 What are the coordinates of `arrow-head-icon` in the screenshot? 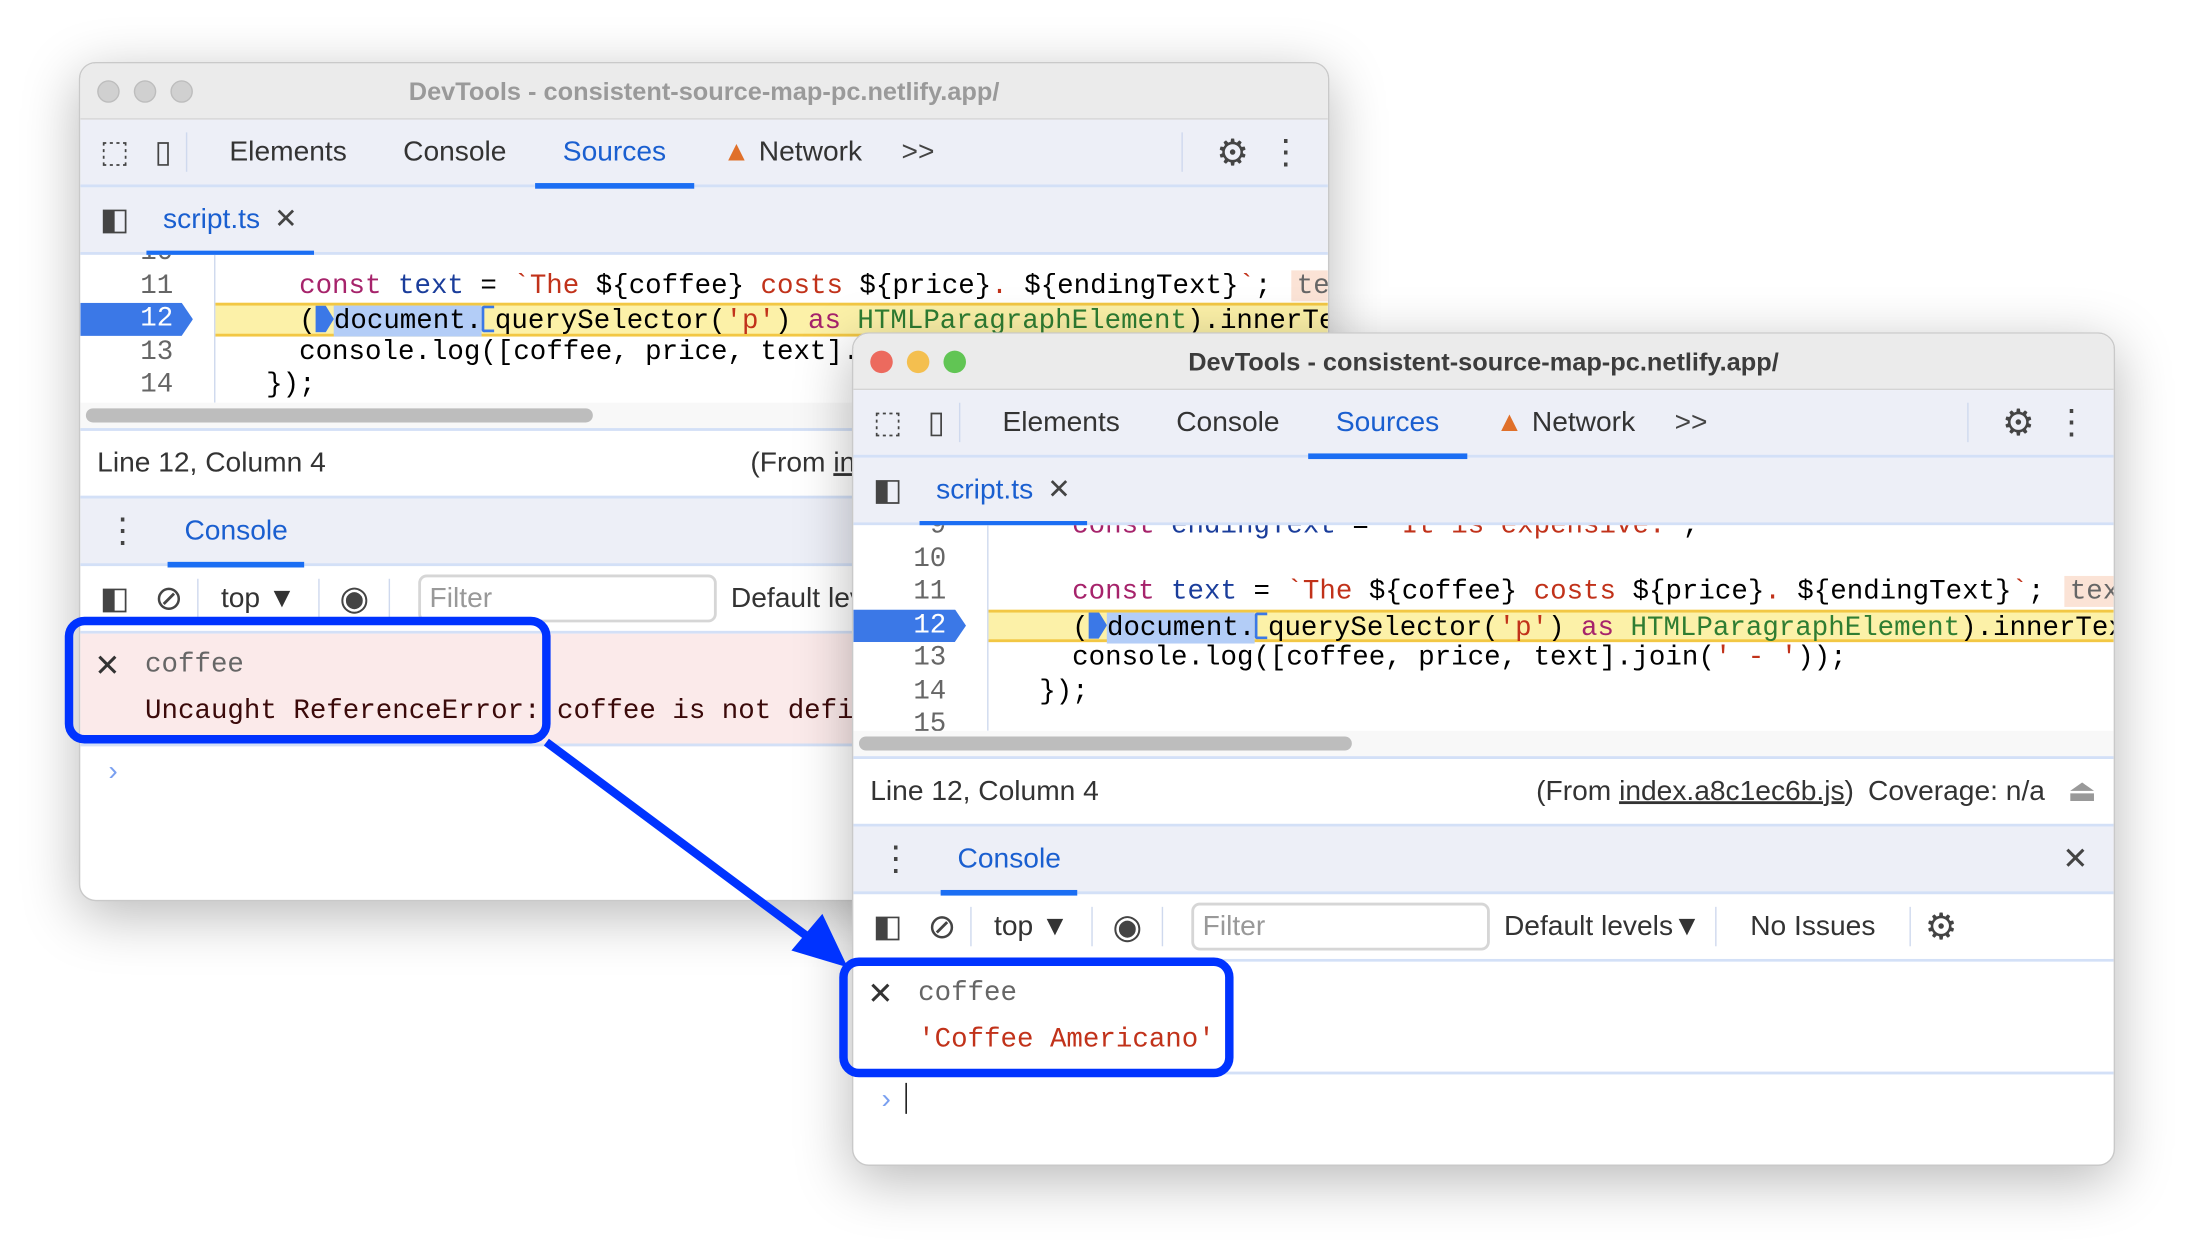 It's located at (819, 940).